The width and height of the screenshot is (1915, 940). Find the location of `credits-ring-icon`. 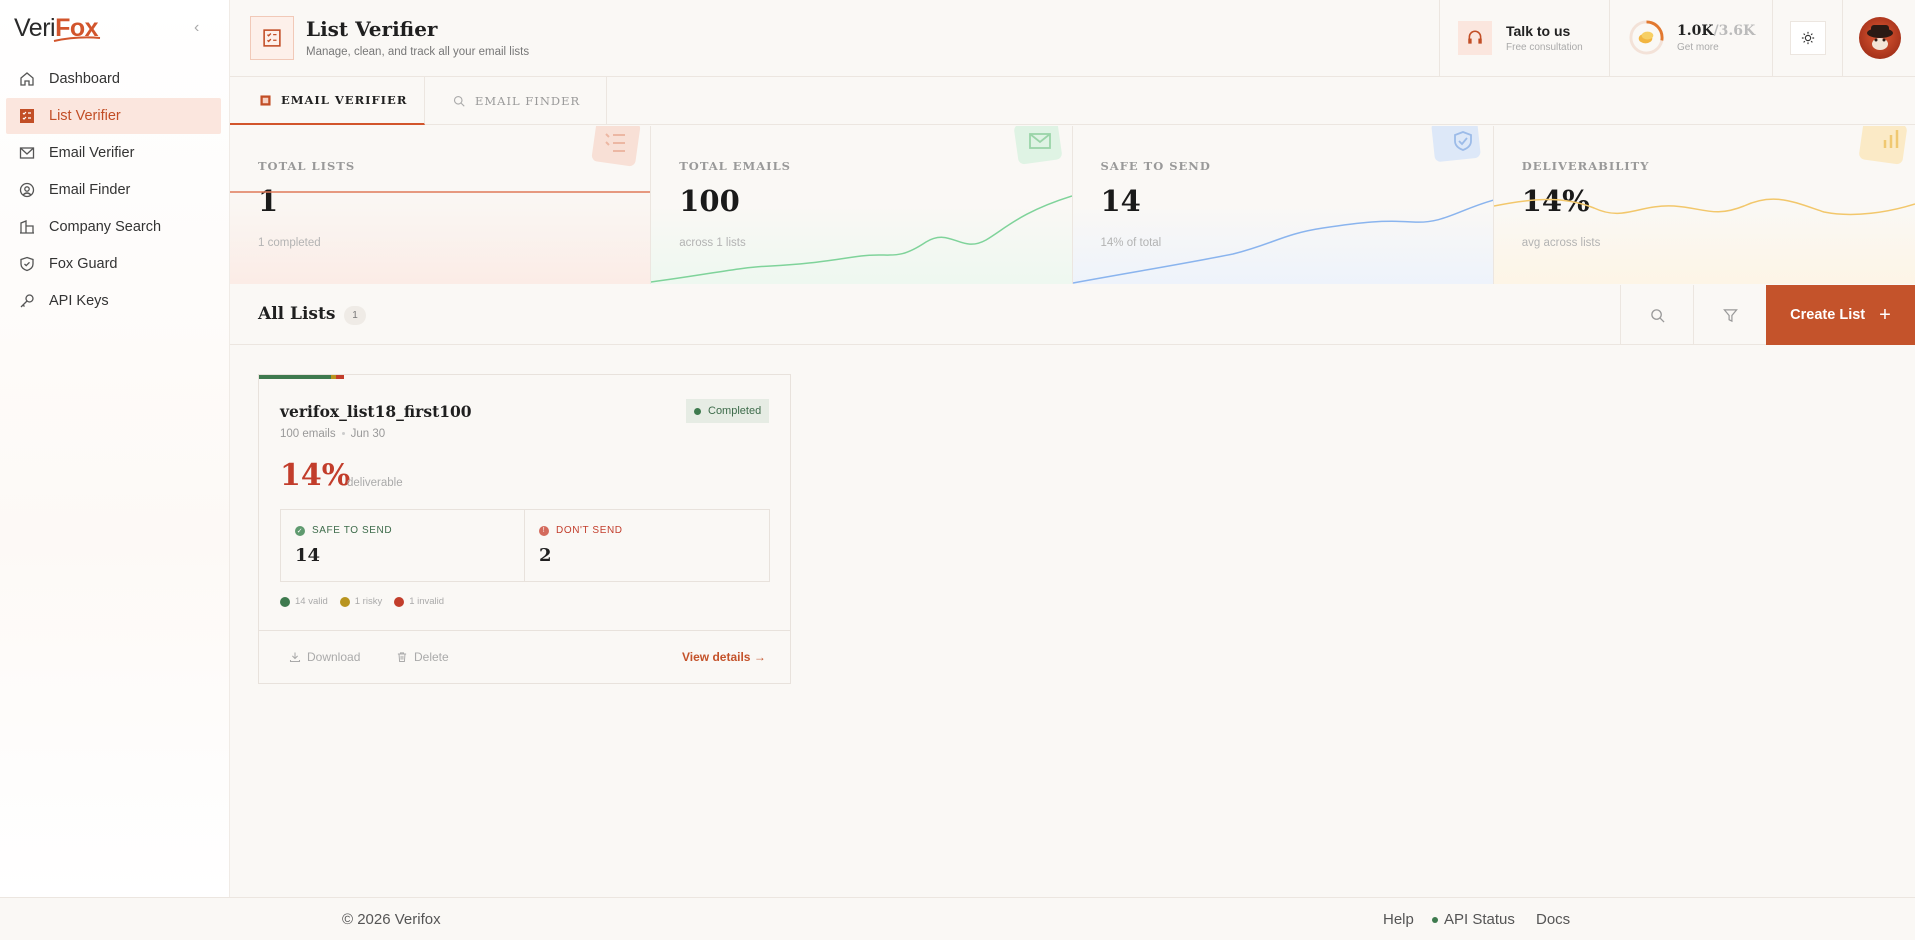

credits-ring-icon is located at coordinates (1646, 37).